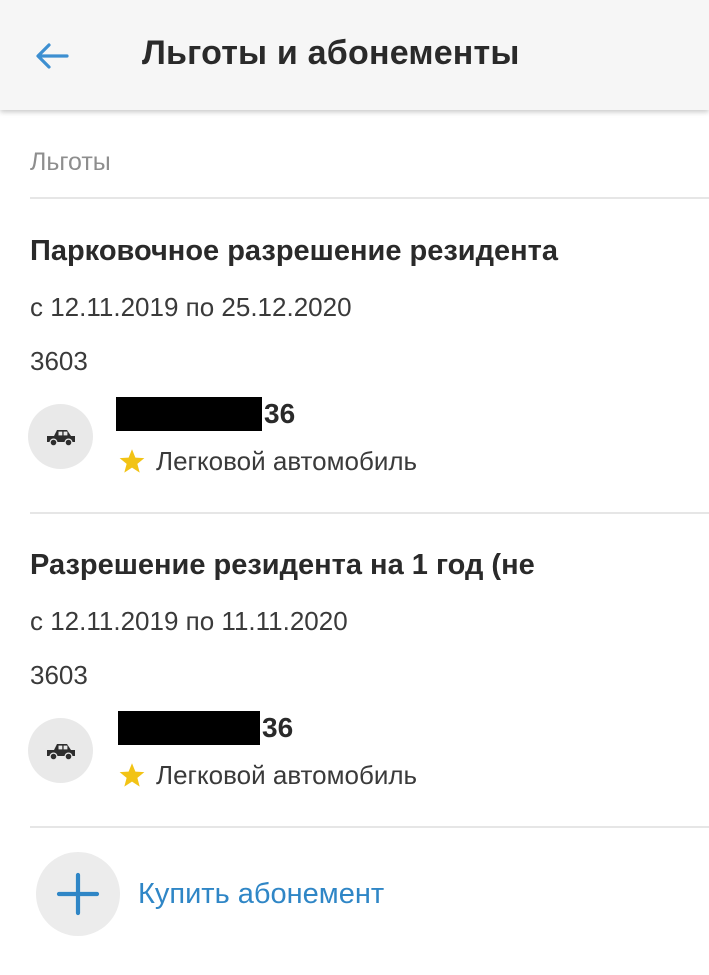 This screenshot has width=709, height=975. I want to click on page-title: Льготы и абонементы, so click(331, 53).